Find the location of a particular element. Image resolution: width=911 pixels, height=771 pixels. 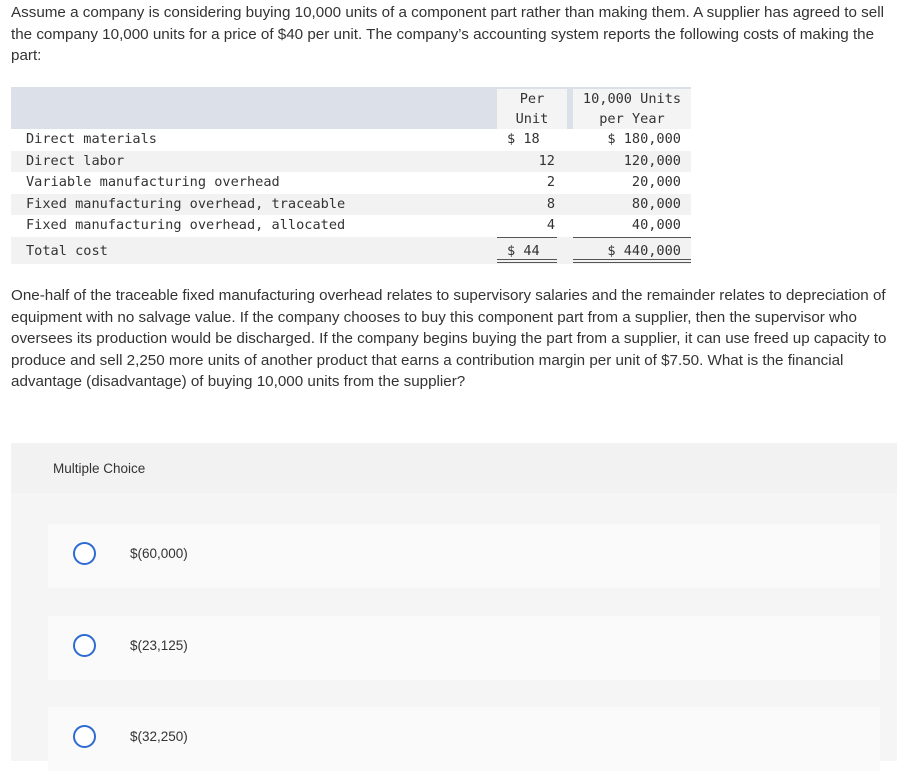

per-unit-header-line2: Unit is located at coordinates (532, 119).